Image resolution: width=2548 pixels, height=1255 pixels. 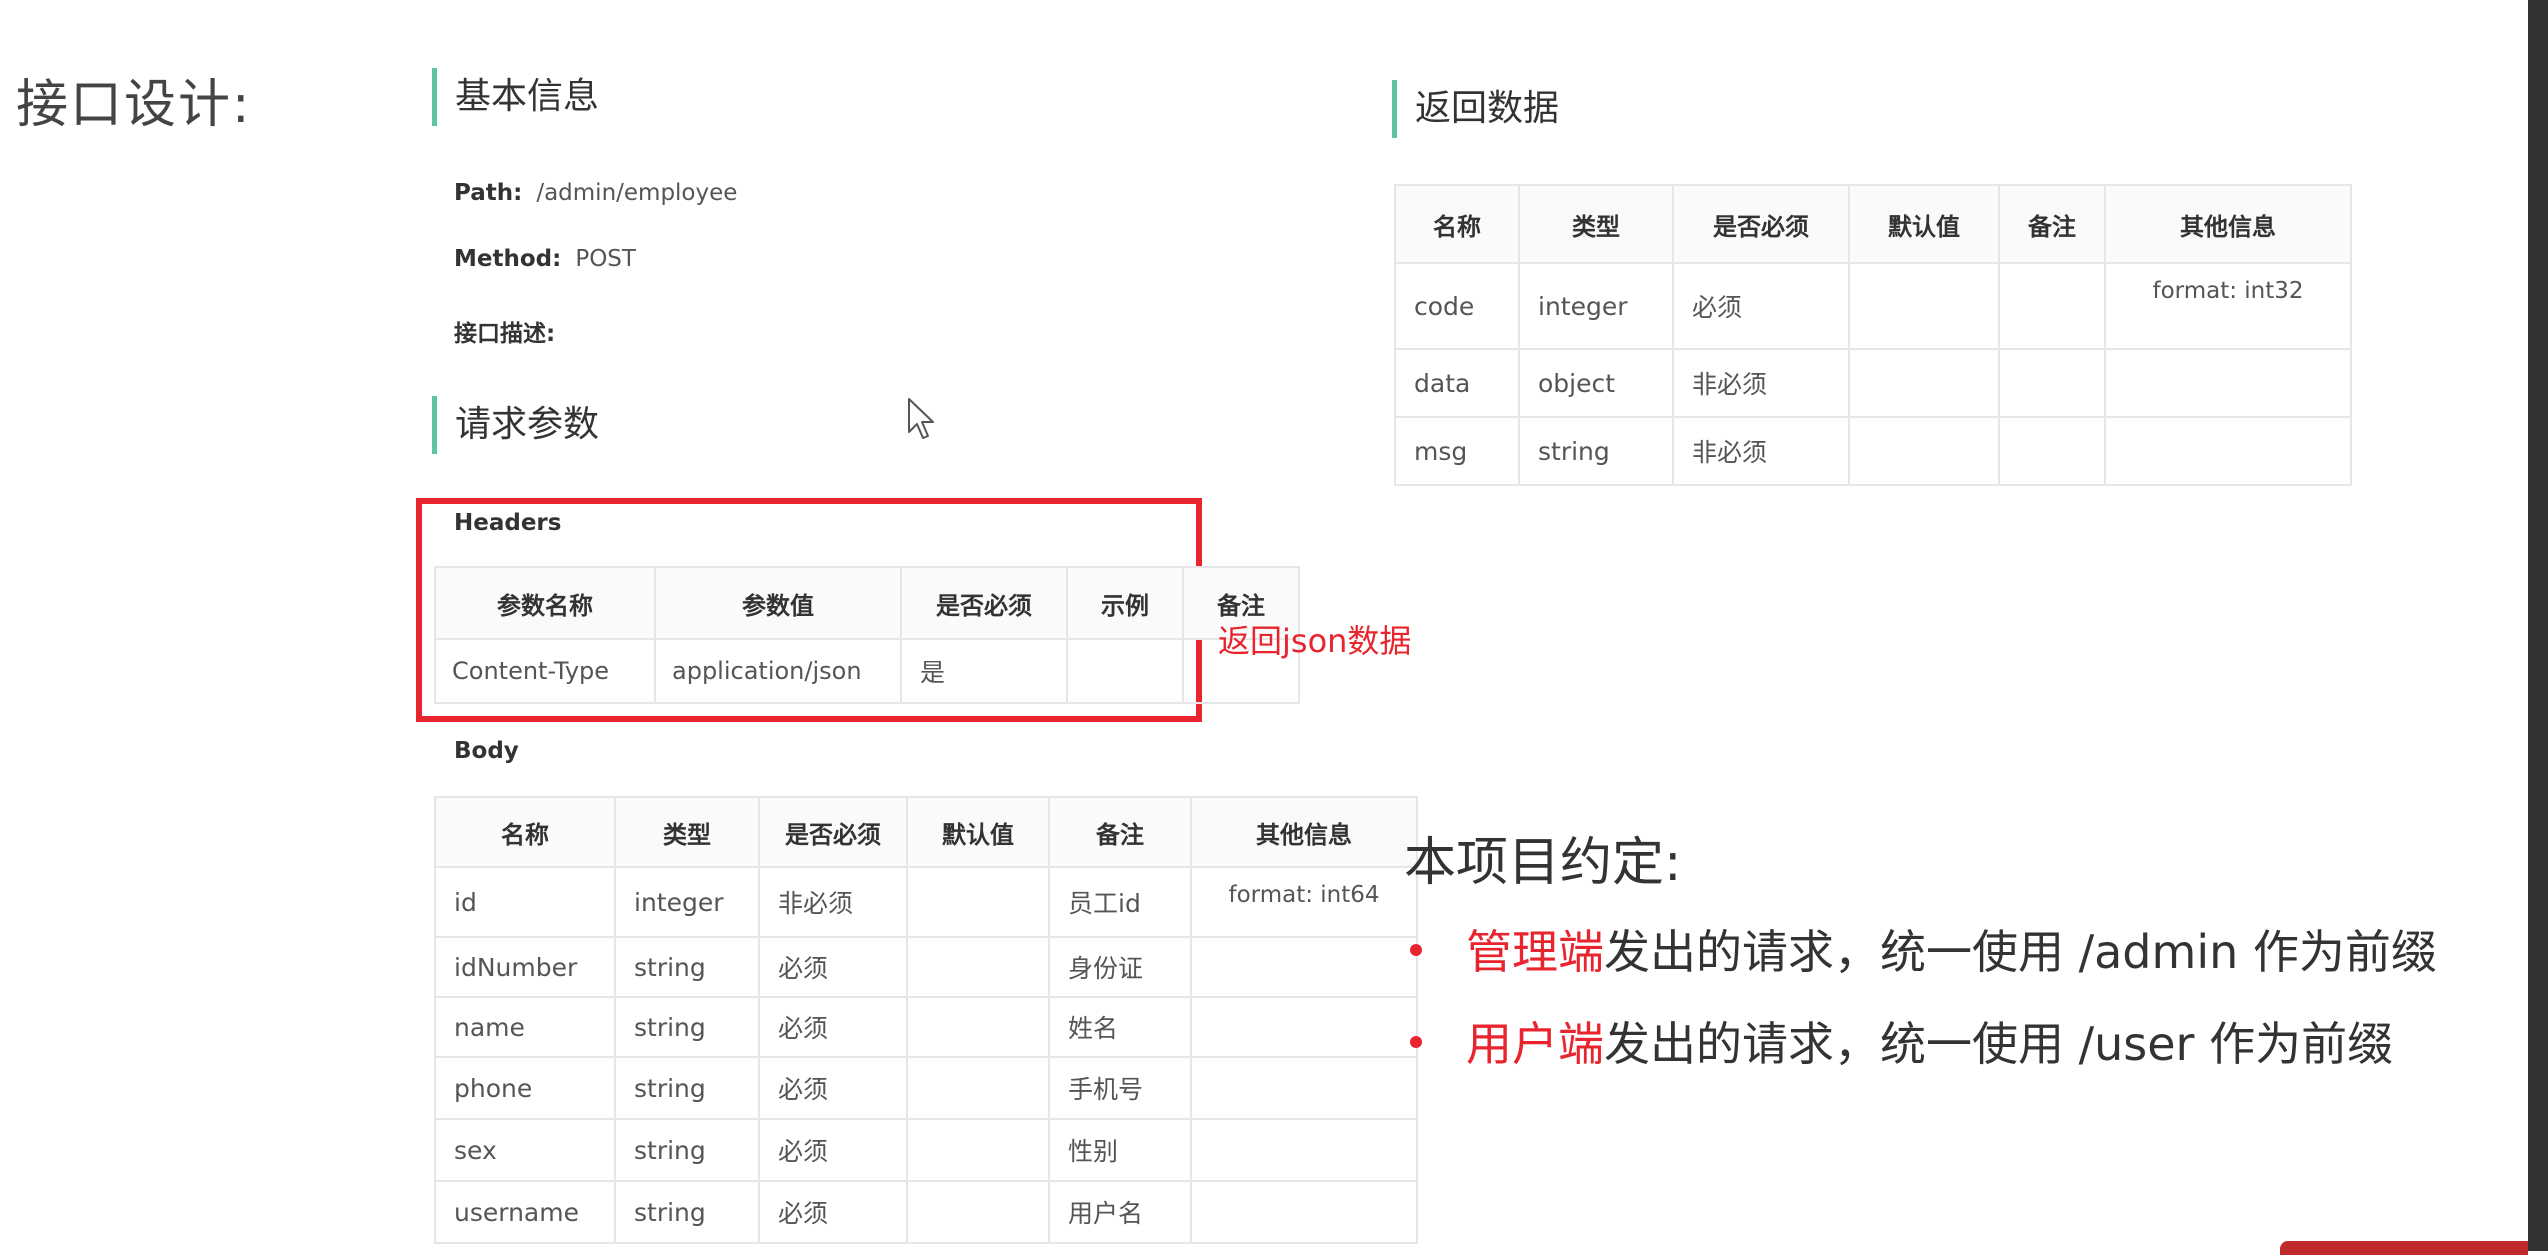 I want to click on request-params-heading: 请求参数, so click(x=515, y=425).